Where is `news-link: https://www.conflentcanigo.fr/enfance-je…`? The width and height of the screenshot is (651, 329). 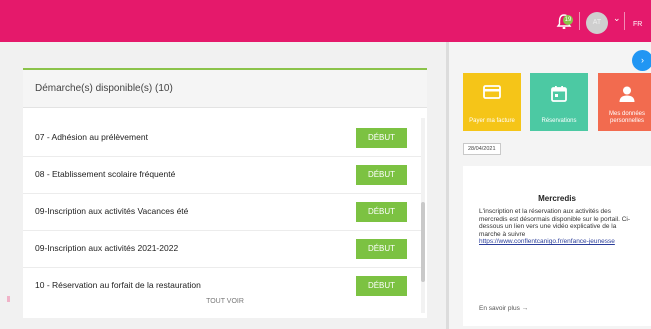
news-link: https://www.conflentcanigo.fr/enfance-je… is located at coordinates (547, 241).